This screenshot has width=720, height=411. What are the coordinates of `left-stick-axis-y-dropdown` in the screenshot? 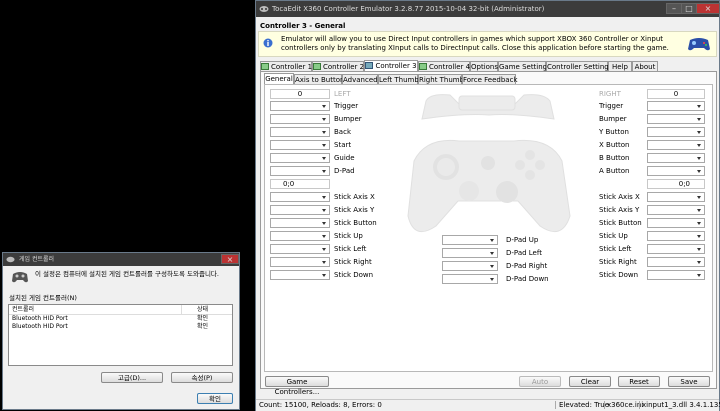 It's located at (300, 210).